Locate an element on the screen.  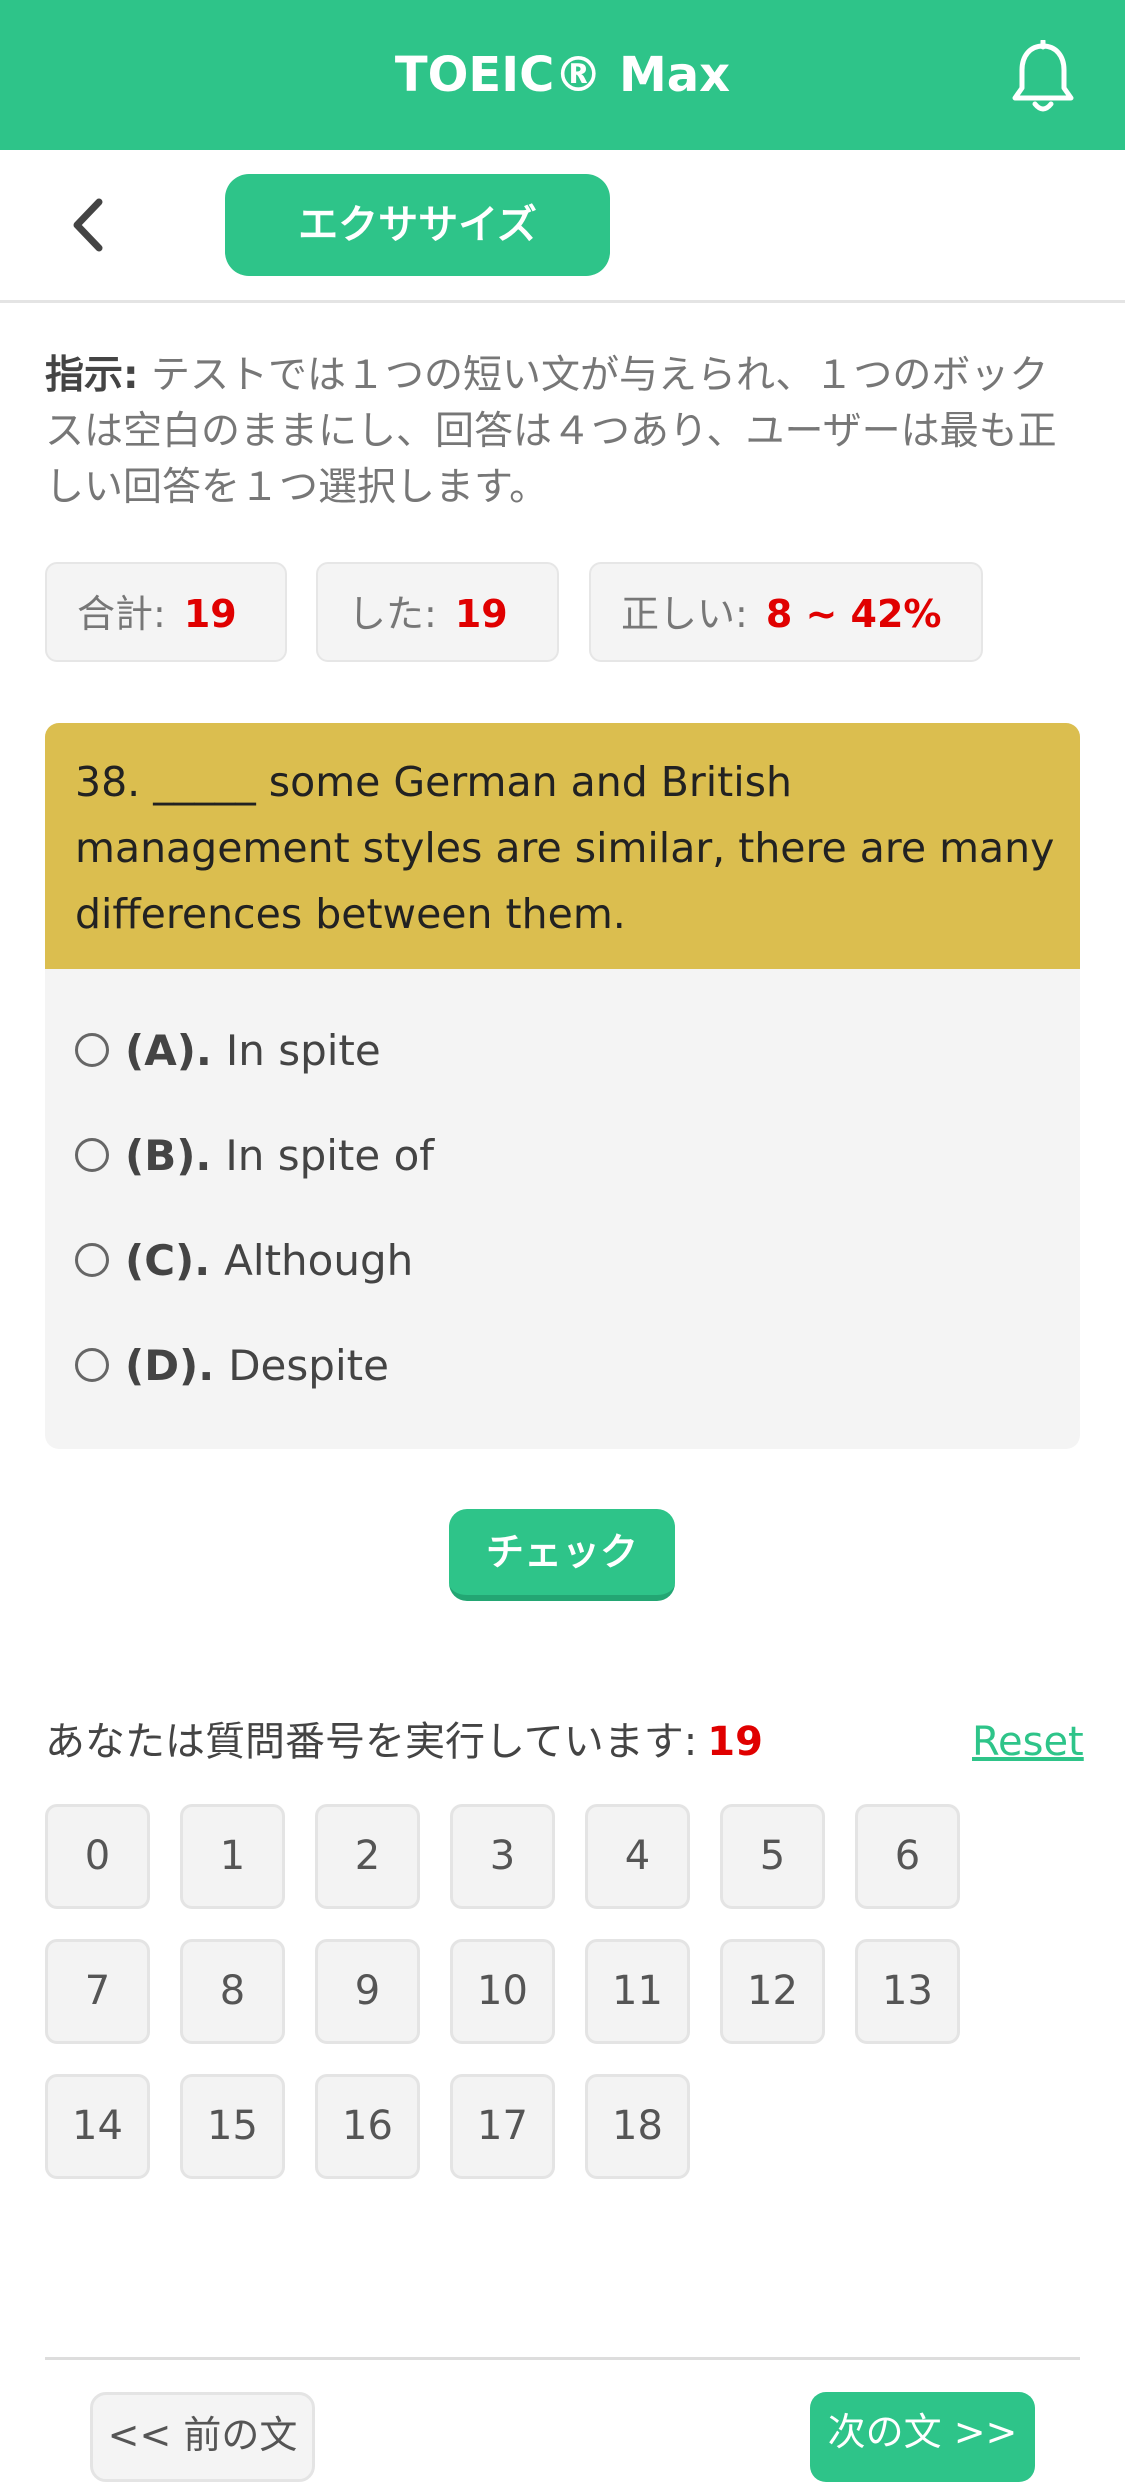
bell-icon is located at coordinates (1043, 76).